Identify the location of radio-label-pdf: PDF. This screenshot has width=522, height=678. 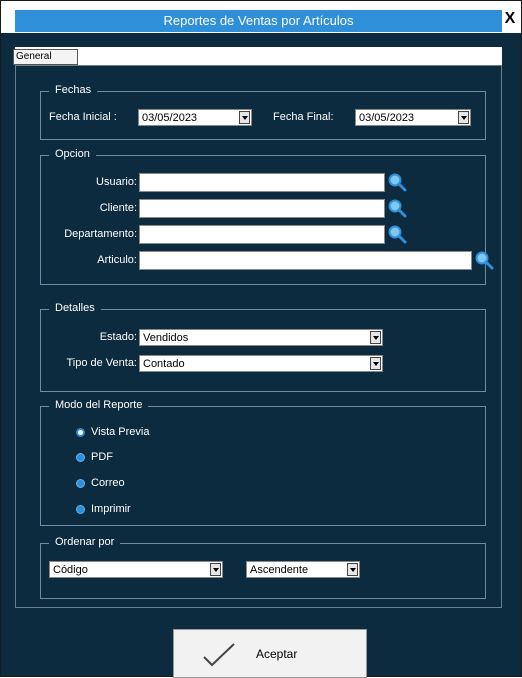
(102, 457).